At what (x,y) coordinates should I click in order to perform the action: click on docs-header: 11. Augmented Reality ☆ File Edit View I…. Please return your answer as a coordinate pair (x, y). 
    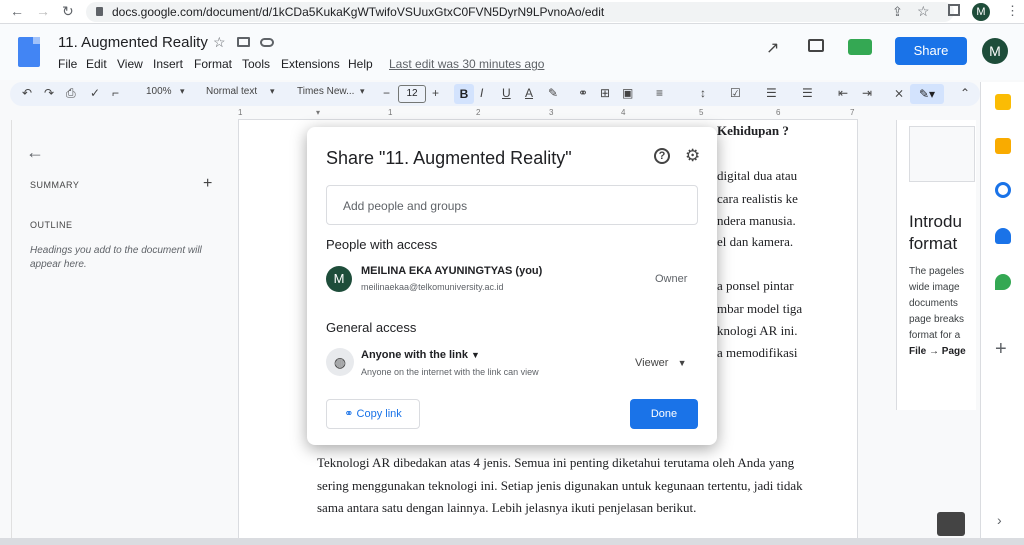
    Looking at the image, I should click on (512, 52).